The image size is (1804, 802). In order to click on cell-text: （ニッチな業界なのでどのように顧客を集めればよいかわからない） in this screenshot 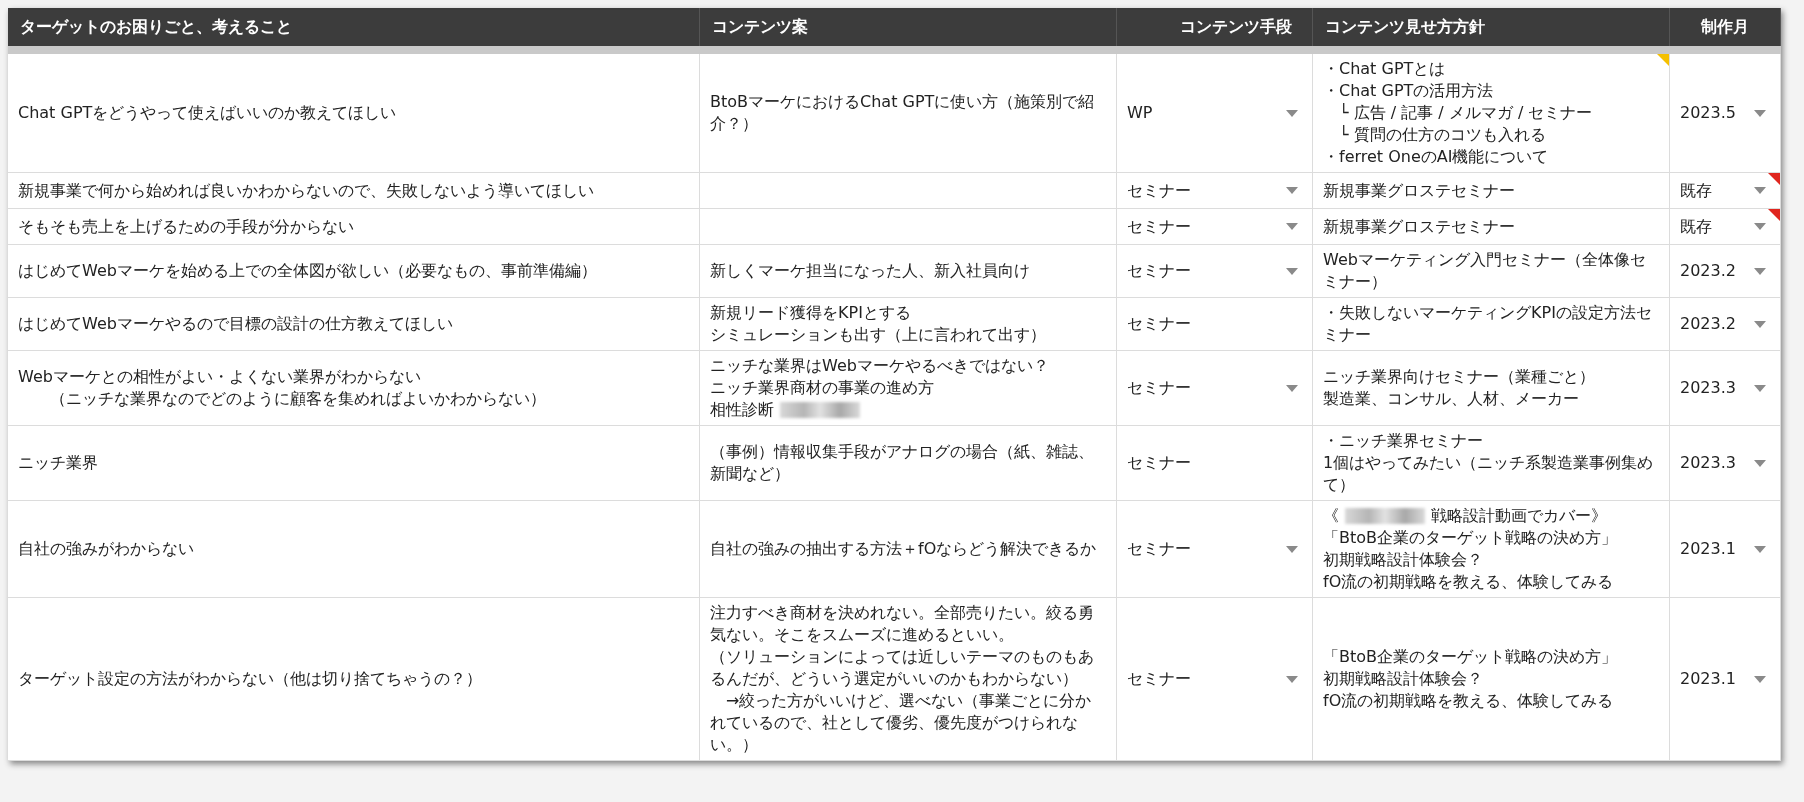, I will do `click(298, 399)`.